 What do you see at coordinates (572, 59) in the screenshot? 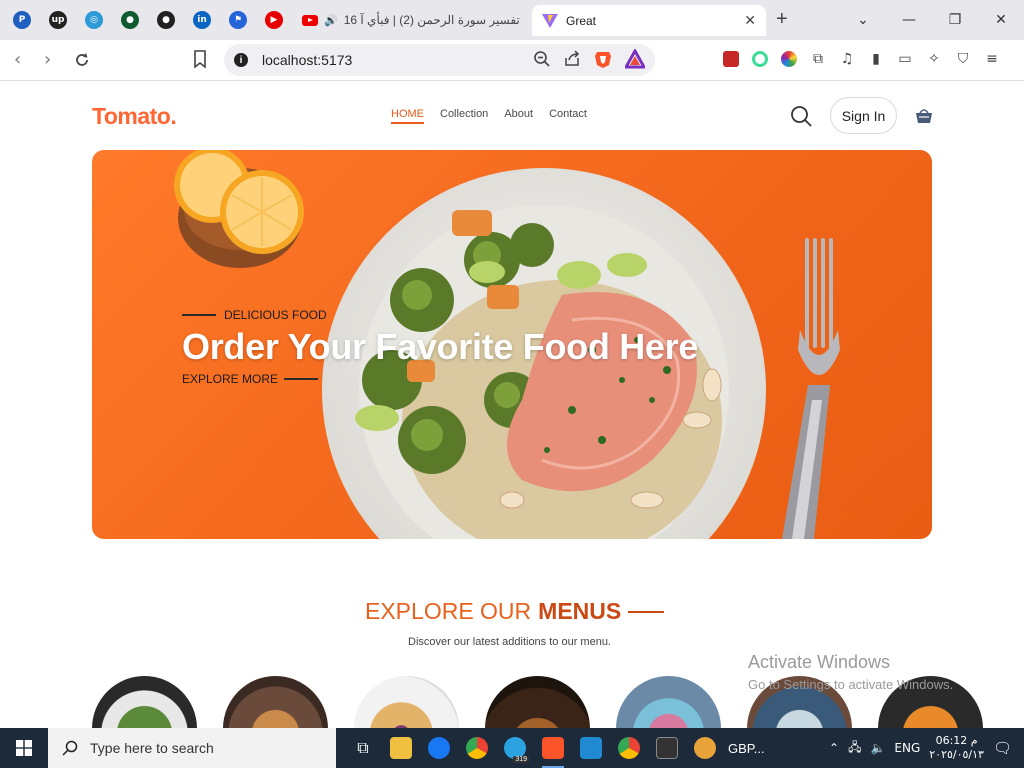
I see `share-icon` at bounding box center [572, 59].